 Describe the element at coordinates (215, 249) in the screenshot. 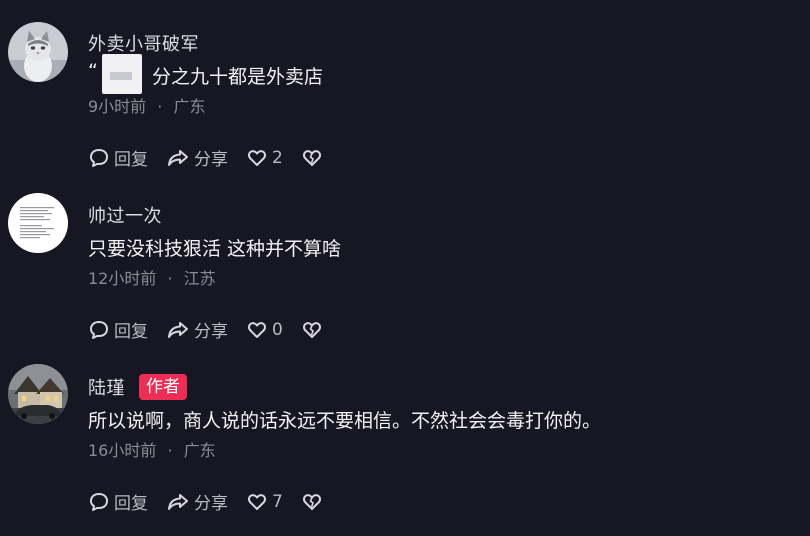

I see `comment-text: 只要没科技狠活 这种并不算啥` at that location.